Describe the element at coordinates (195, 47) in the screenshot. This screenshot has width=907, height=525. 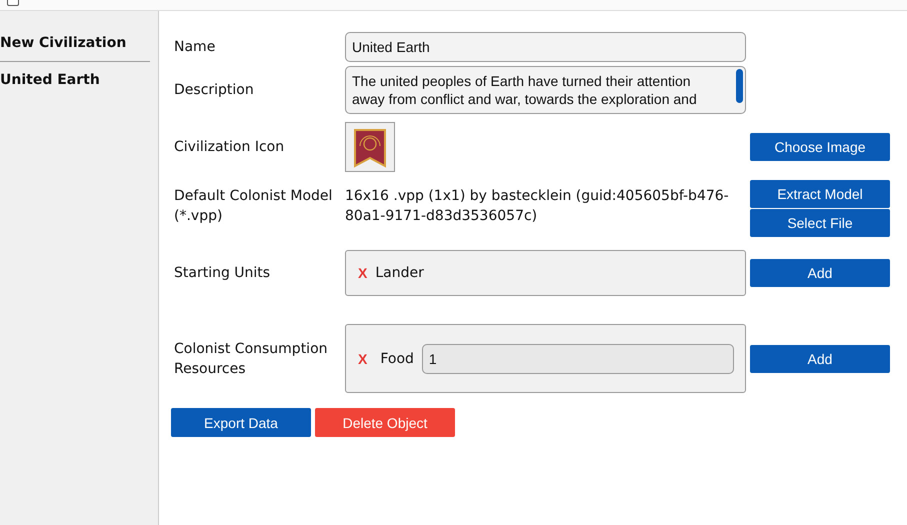
I see `field-label: Name` at that location.